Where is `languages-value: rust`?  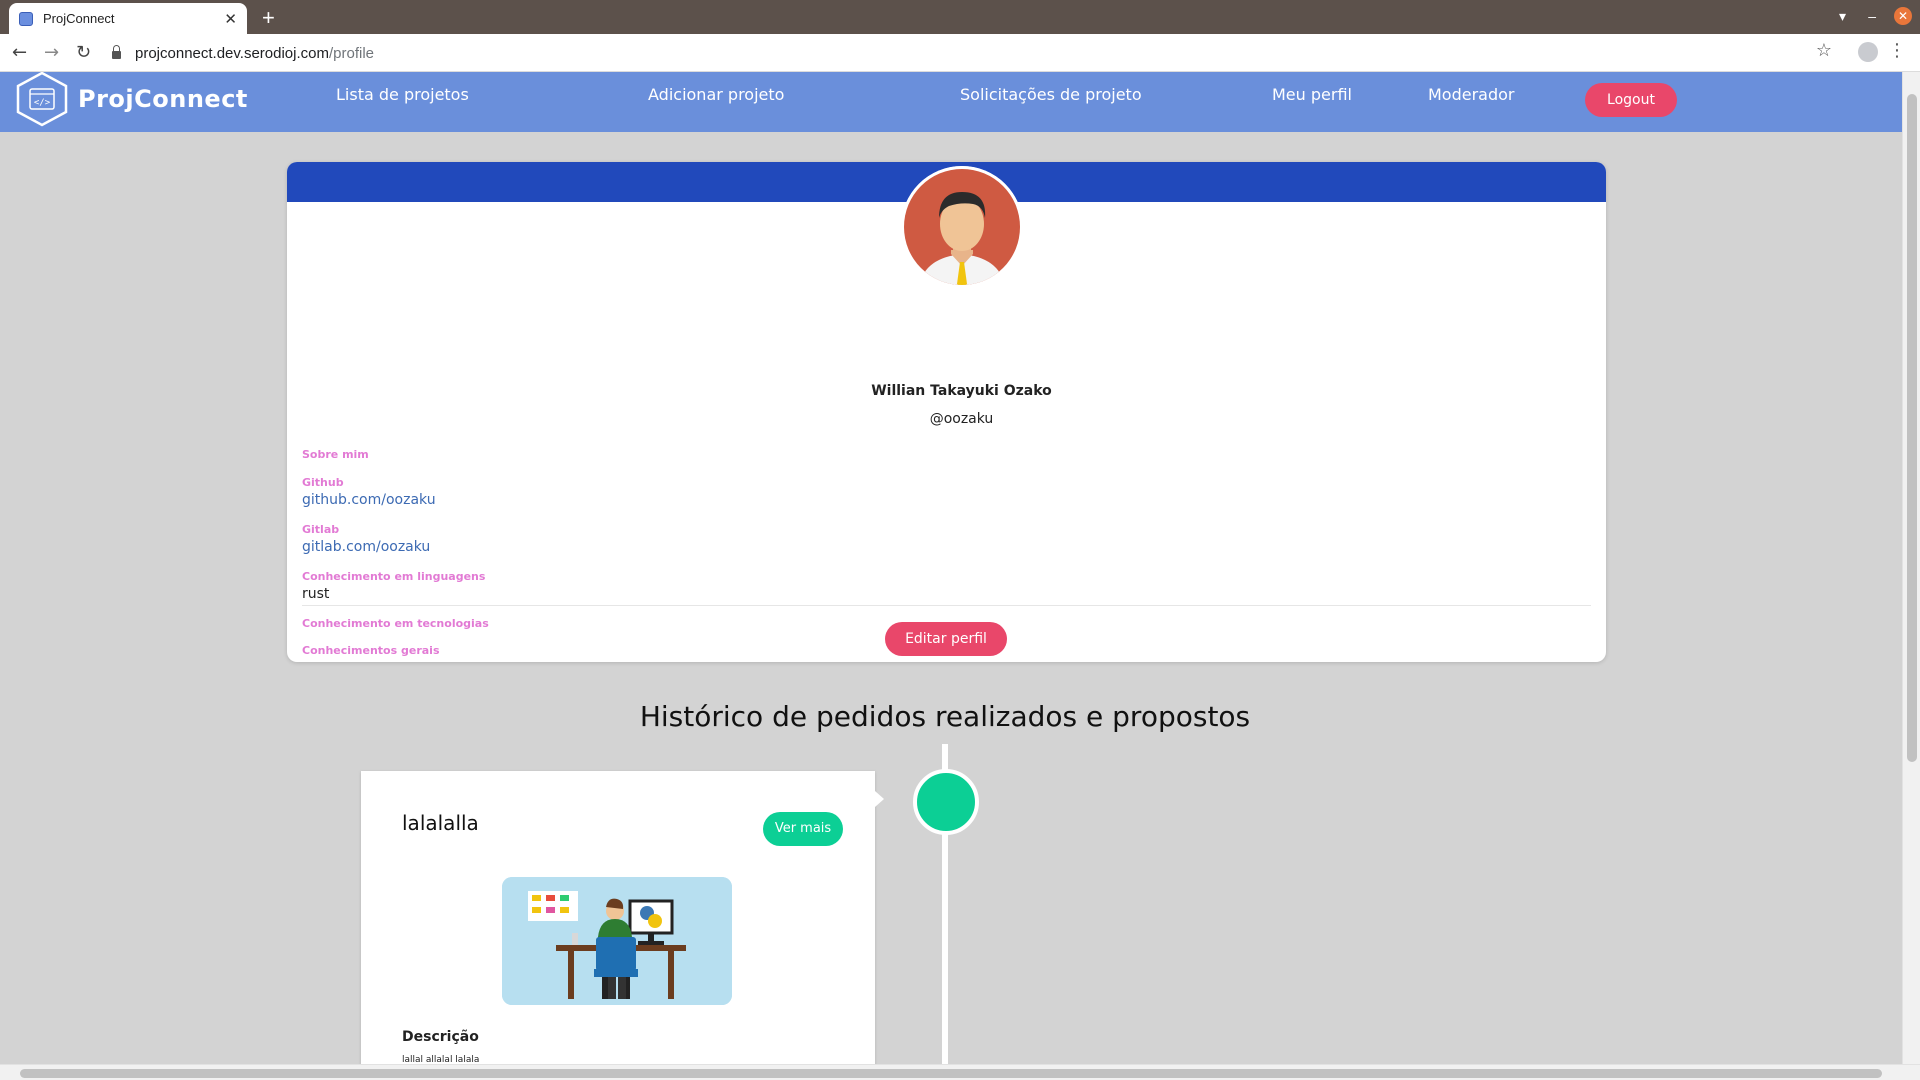 languages-value: rust is located at coordinates (316, 594).